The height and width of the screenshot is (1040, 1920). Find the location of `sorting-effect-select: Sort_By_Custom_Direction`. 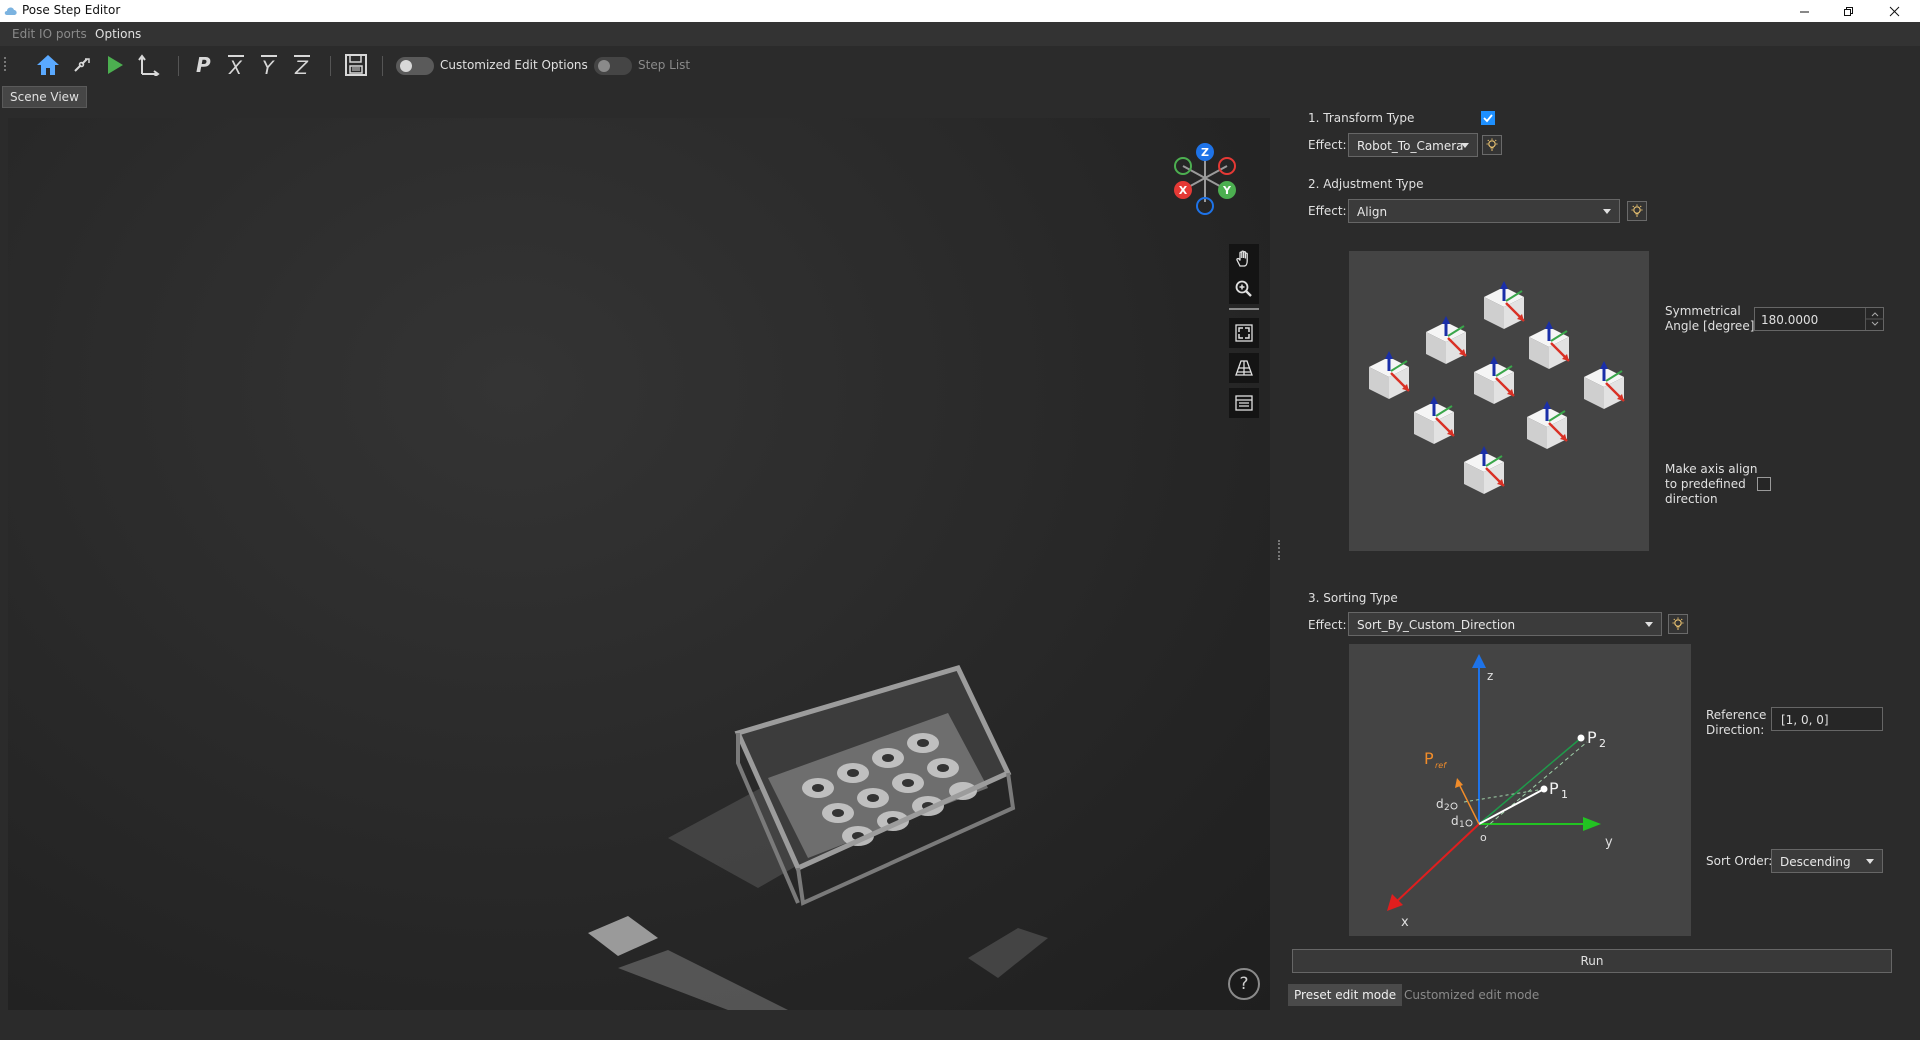

sorting-effect-select: Sort_By_Custom_Direction is located at coordinates (1505, 624).